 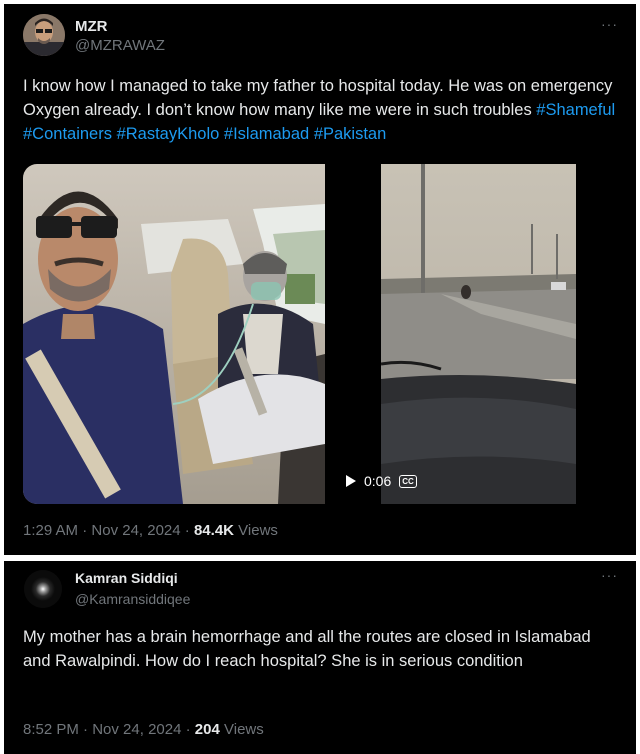 What do you see at coordinates (132, 599) in the screenshot?
I see `user-handle: @Kamransiddiqee` at bounding box center [132, 599].